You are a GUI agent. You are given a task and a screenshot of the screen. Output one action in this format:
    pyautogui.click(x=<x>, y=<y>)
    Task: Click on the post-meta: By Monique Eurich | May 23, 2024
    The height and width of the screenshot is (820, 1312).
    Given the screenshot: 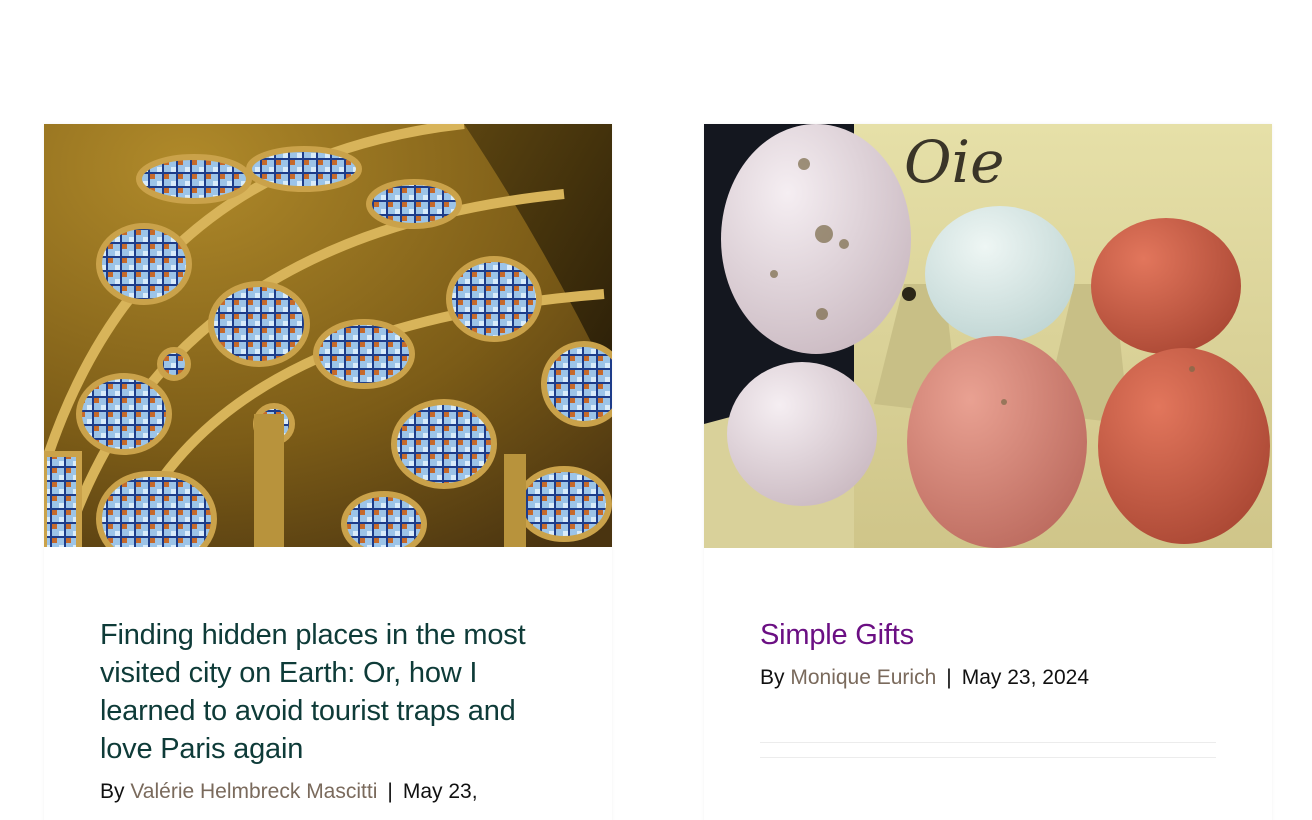 What is the action you would take?
    pyautogui.click(x=988, y=678)
    